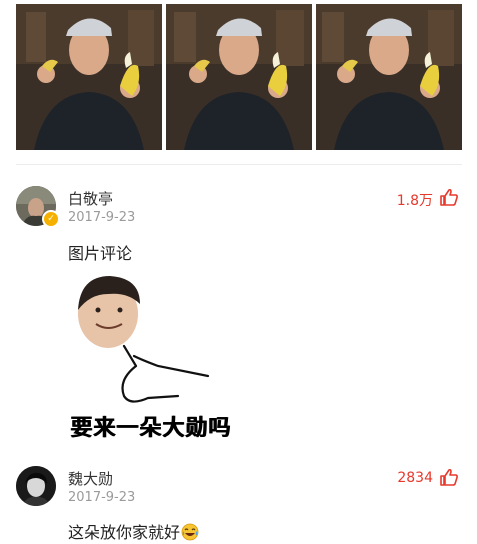  I want to click on section-divider, so click(239, 164).